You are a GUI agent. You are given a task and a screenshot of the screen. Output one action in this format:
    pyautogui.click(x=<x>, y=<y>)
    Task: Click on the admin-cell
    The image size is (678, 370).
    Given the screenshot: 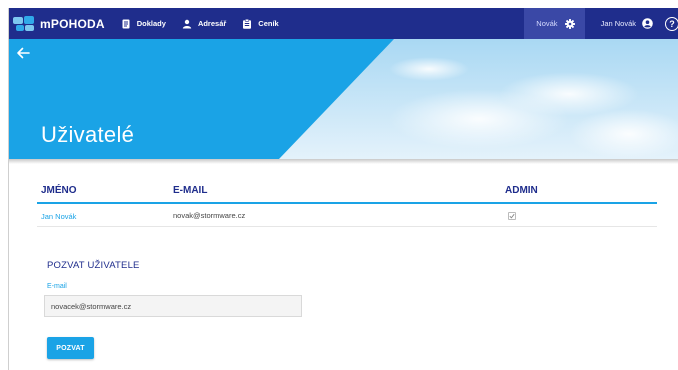 What is the action you would take?
    pyautogui.click(x=580, y=215)
    